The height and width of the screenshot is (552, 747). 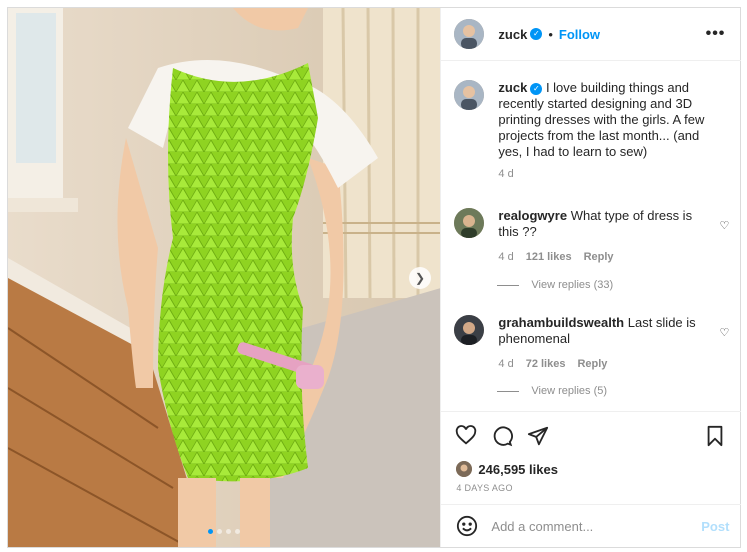 What do you see at coordinates (549, 257) in the screenshot?
I see `comment-likes: 121 likes` at bounding box center [549, 257].